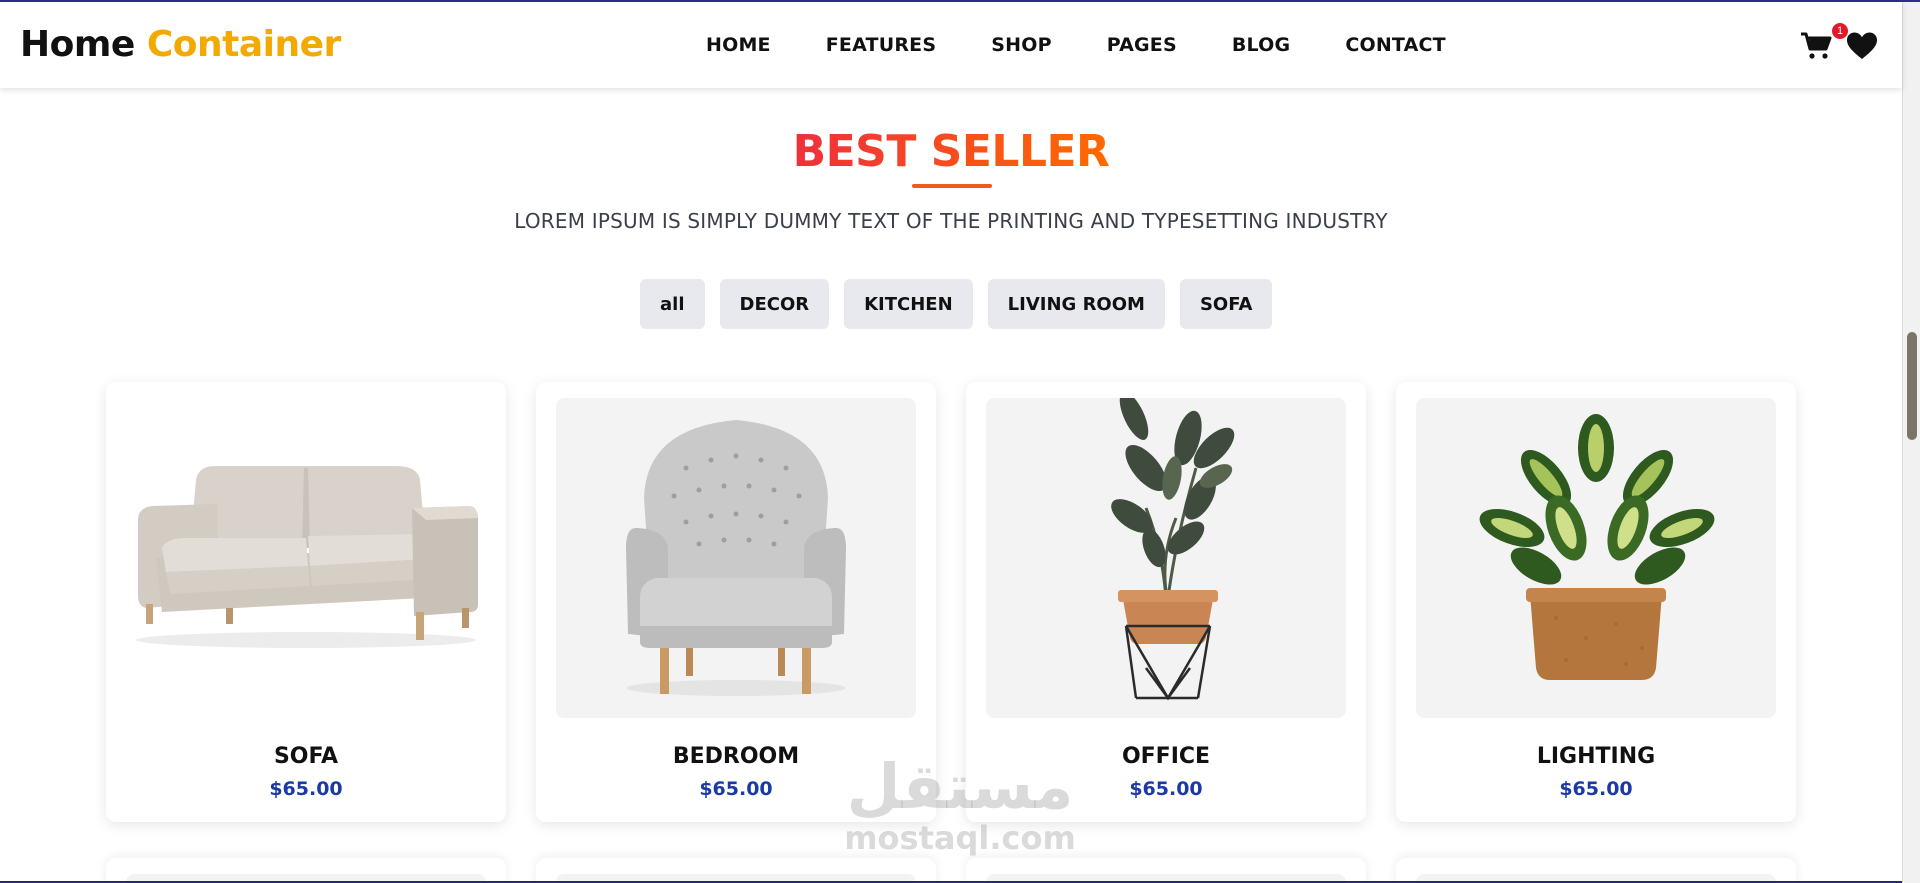 This screenshot has width=1920, height=883. I want to click on product-name: BEDROOM, so click(736, 756).